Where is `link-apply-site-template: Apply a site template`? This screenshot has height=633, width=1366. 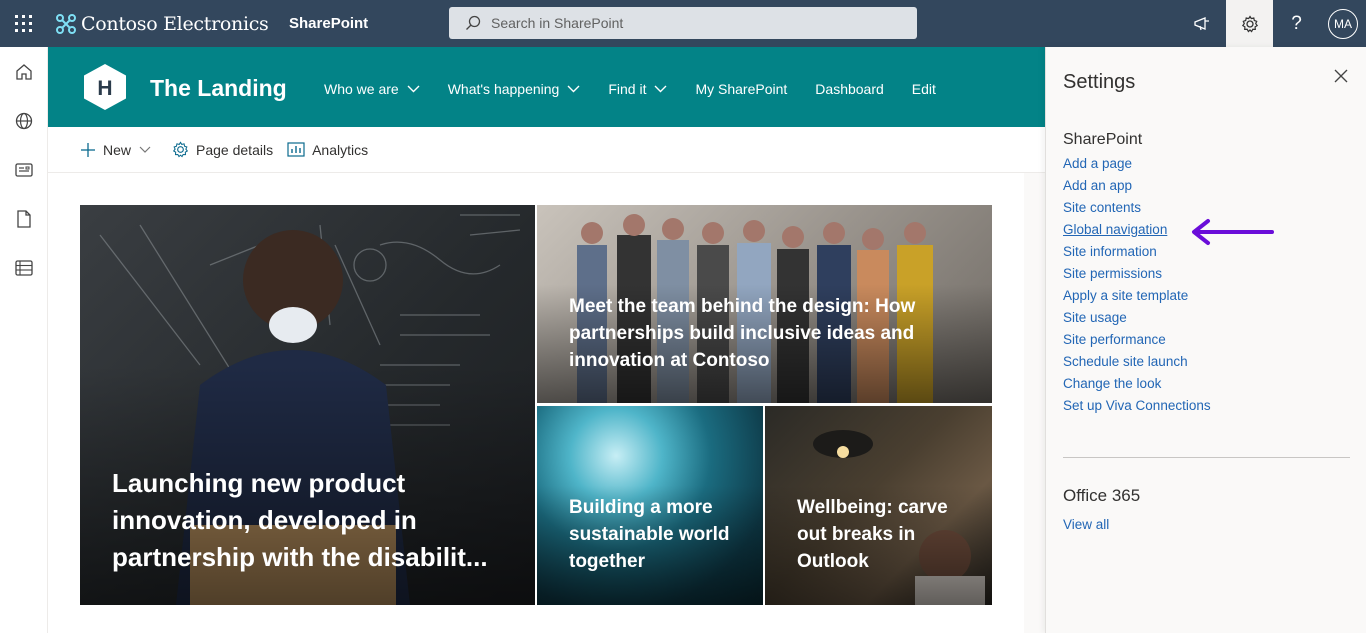 link-apply-site-template: Apply a site template is located at coordinates (1137, 297).